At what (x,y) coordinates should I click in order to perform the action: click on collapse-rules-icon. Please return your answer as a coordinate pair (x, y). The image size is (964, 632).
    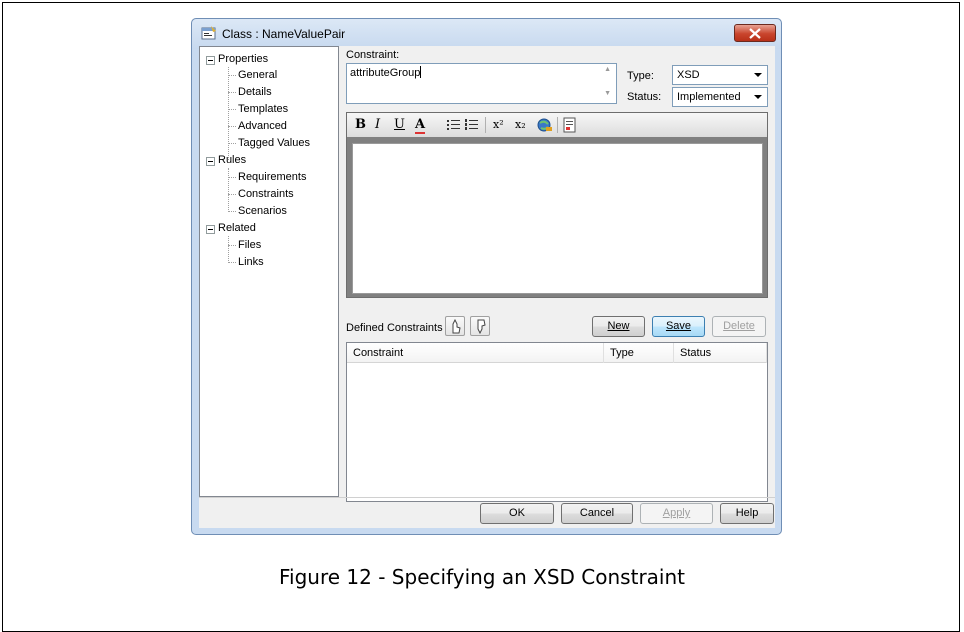
    Looking at the image, I should click on (210, 161).